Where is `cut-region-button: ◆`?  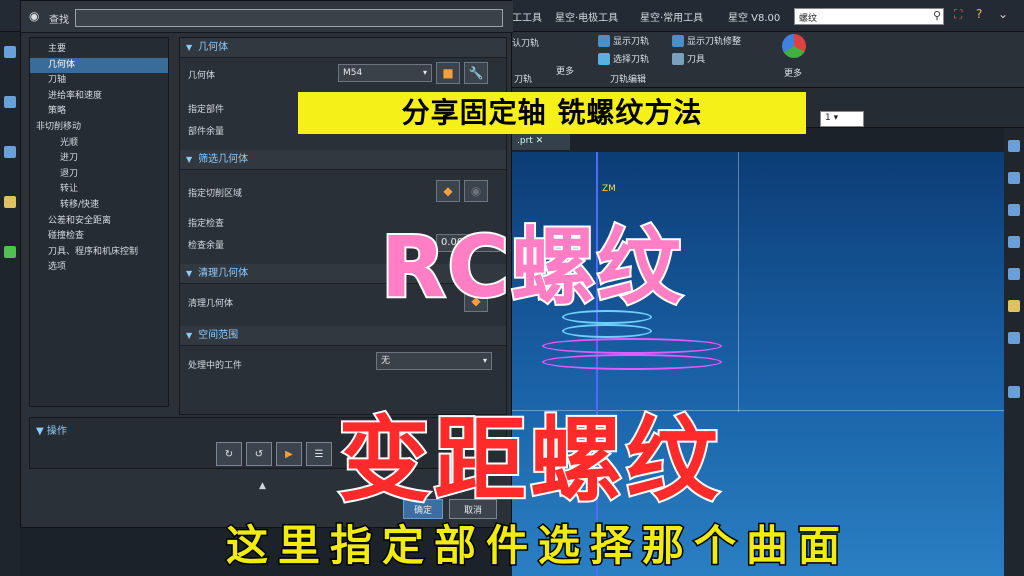
cut-region-button: ◆ is located at coordinates (448, 191).